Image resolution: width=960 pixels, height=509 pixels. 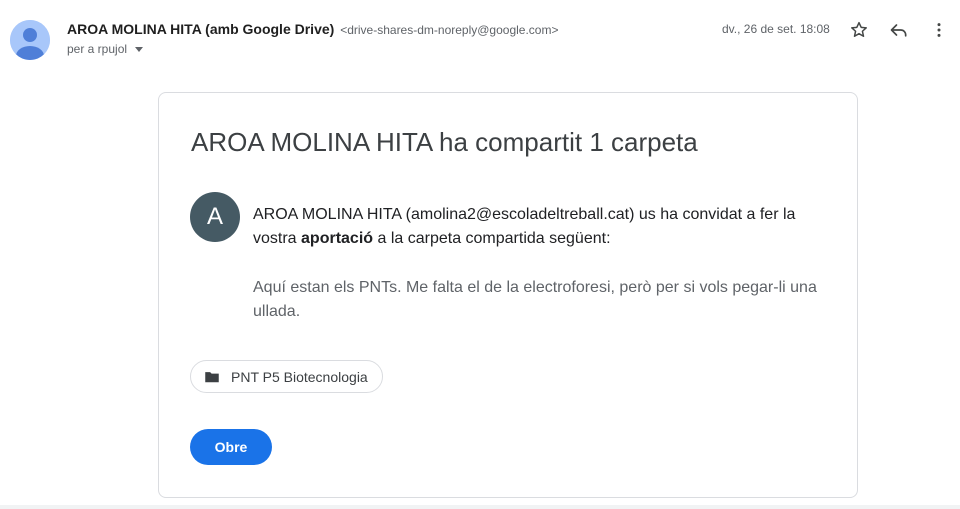 What do you see at coordinates (97, 49) in the screenshot?
I see `recipient-label: per a rpujol` at bounding box center [97, 49].